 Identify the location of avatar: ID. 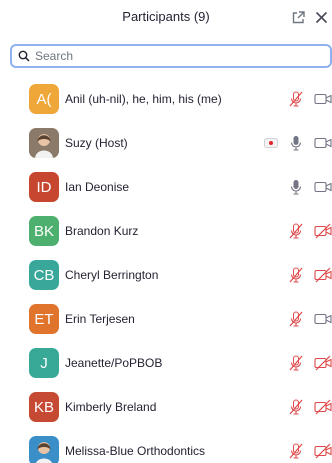
(44, 187).